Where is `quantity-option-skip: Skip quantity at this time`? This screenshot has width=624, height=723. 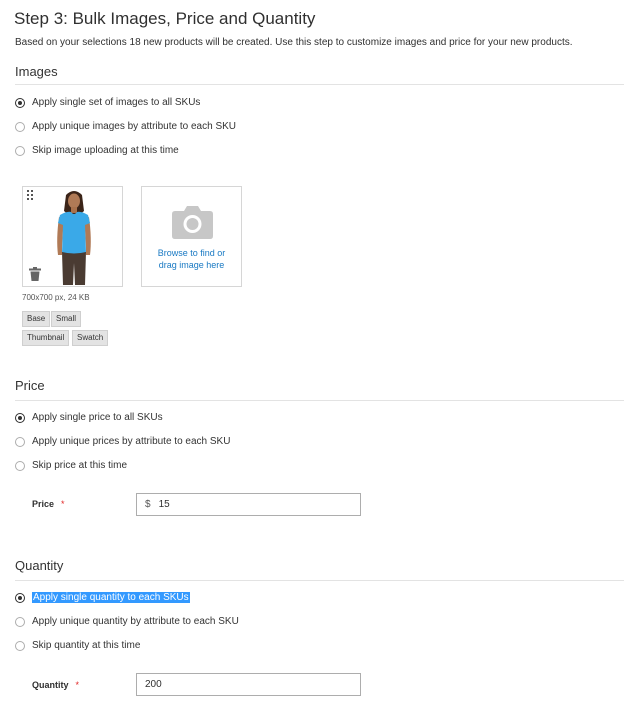
quantity-option-skip: Skip quantity at this time is located at coordinates (77, 645).